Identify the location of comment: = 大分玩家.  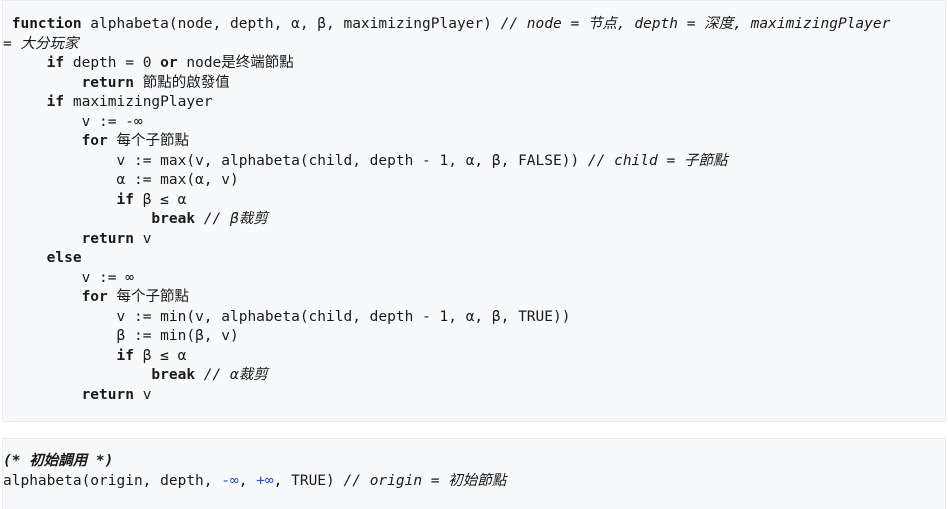
(41, 43).